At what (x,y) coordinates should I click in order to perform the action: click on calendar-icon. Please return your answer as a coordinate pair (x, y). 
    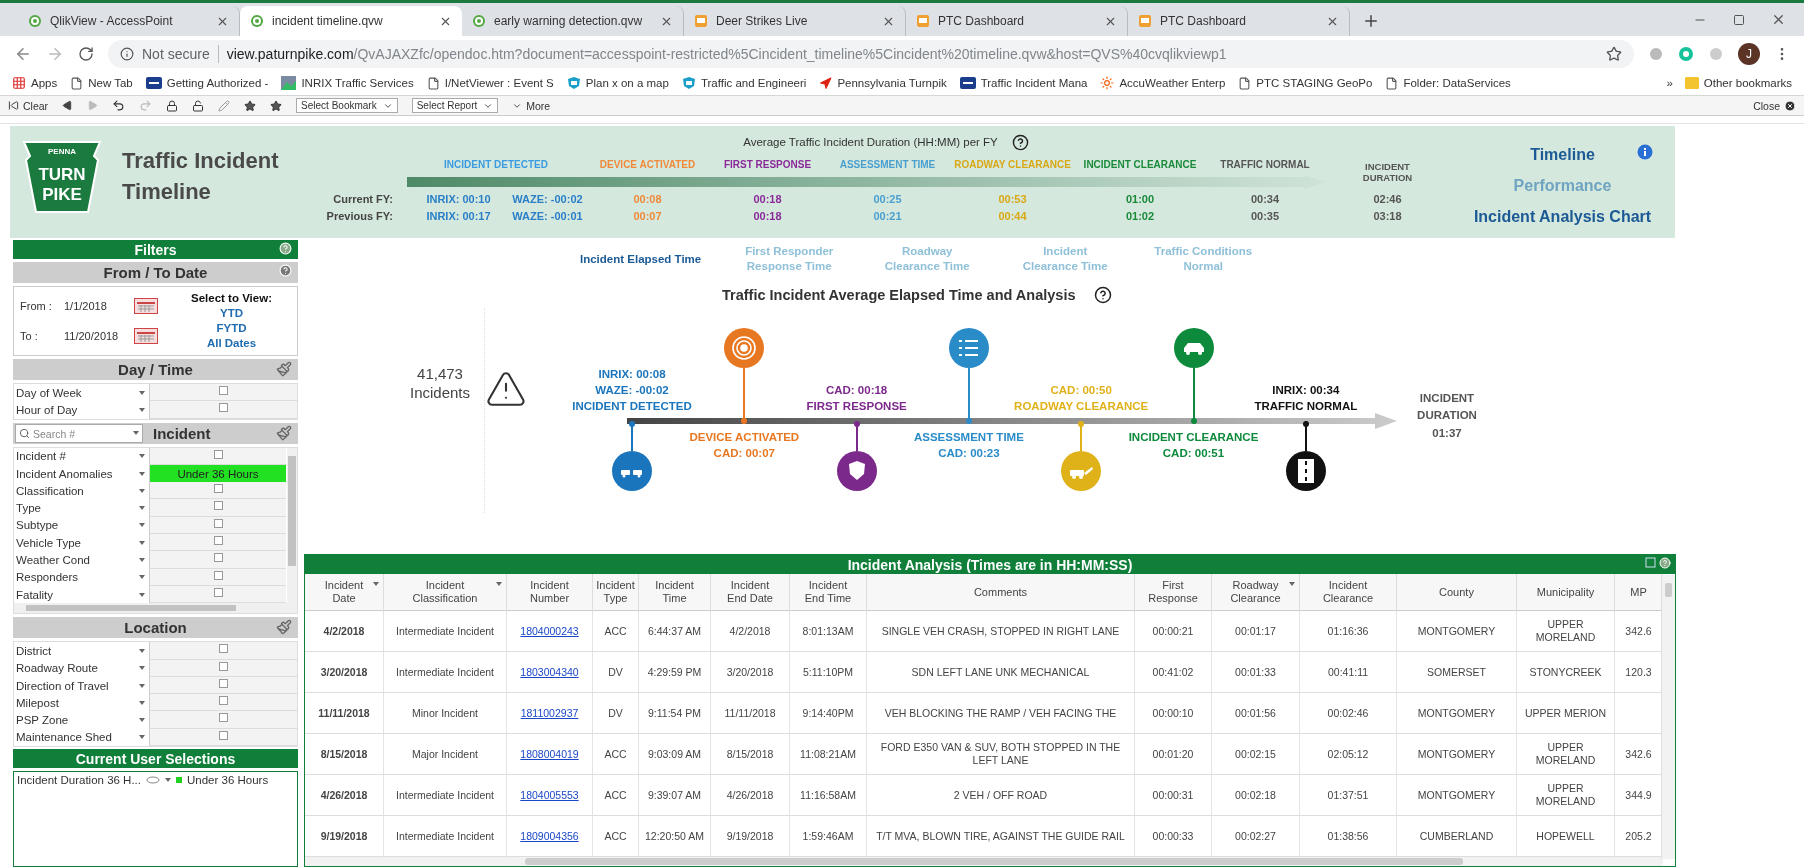
    Looking at the image, I should click on (146, 336).